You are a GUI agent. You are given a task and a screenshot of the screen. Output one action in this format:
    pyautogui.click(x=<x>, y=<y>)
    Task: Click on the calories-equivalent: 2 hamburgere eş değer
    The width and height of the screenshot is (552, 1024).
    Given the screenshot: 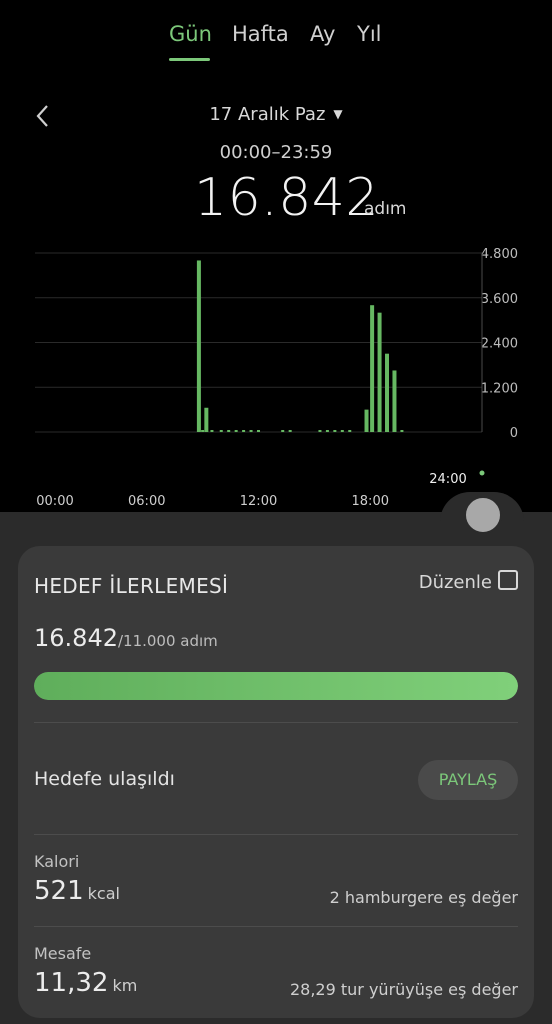 What is the action you would take?
    pyautogui.click(x=423, y=897)
    